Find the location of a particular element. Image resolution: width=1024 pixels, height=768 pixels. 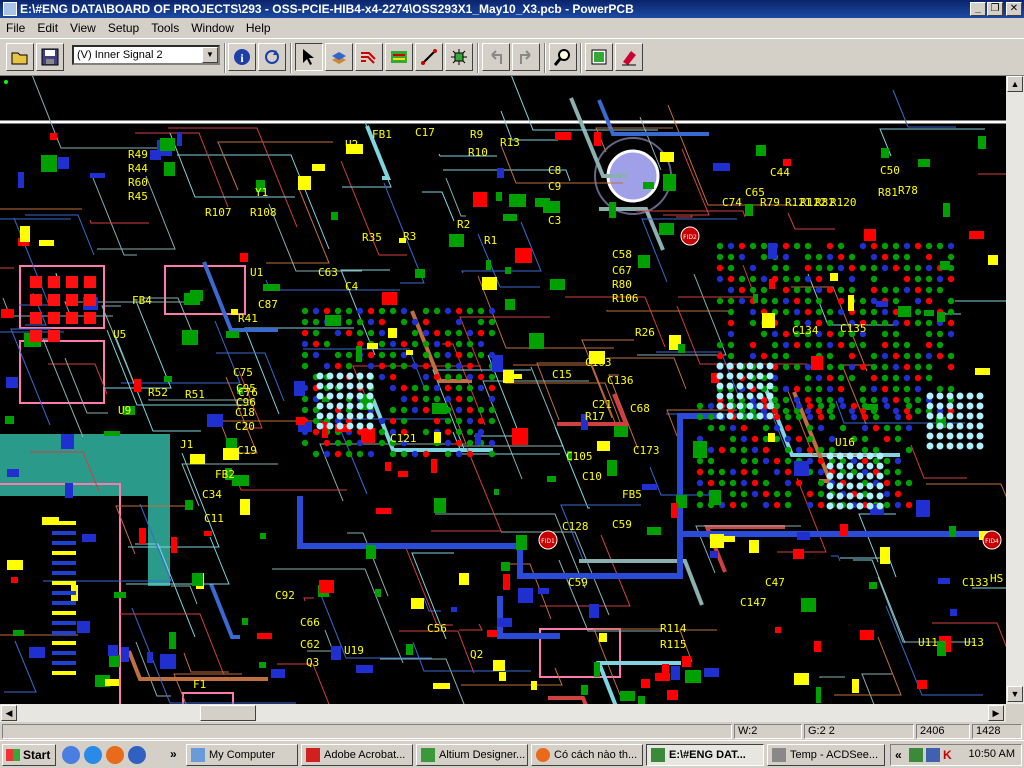

tray-expand: « is located at coordinates (898, 755).